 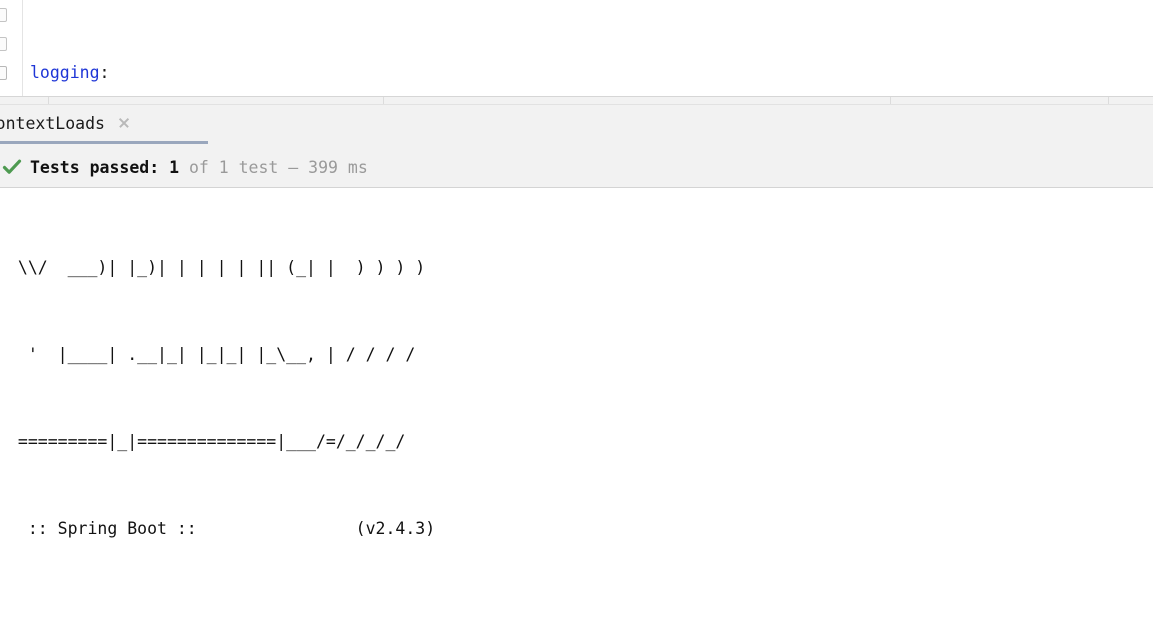 I want to click on check-mark-icon, so click(x=12, y=166).